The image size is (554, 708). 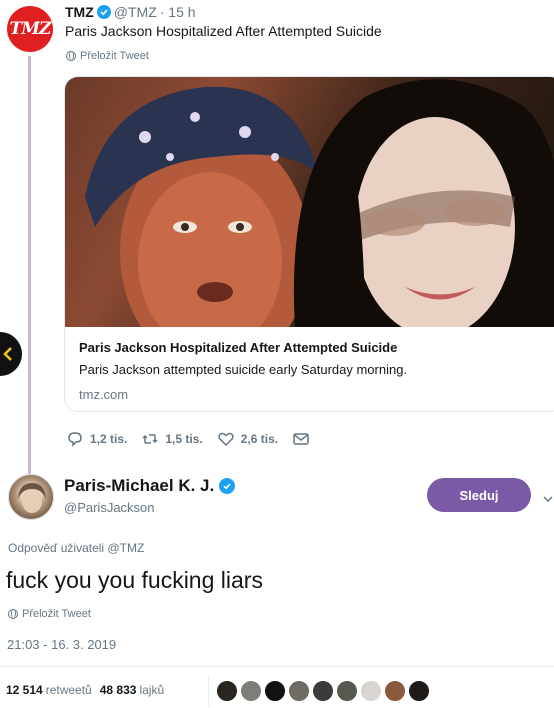 What do you see at coordinates (184, 439) in the screenshot?
I see `retweet-count: 1,5 tis.` at bounding box center [184, 439].